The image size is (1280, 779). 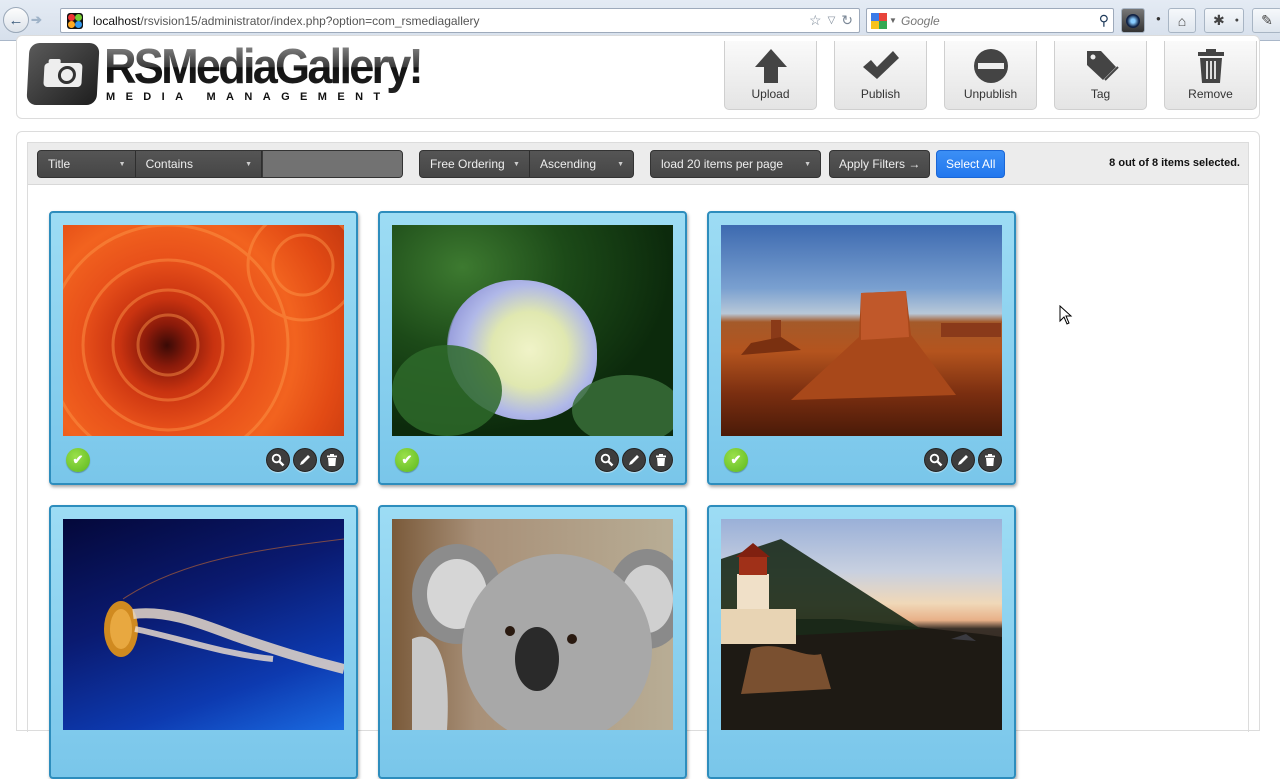 I want to click on remove-label: Remove, so click(x=1210, y=94).